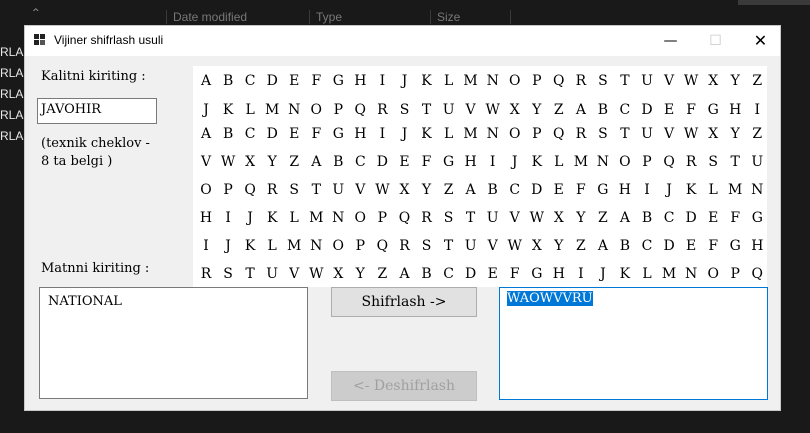  Describe the element at coordinates (173, 343) in the screenshot. I see `plaintext-input: NATIONAL` at that location.